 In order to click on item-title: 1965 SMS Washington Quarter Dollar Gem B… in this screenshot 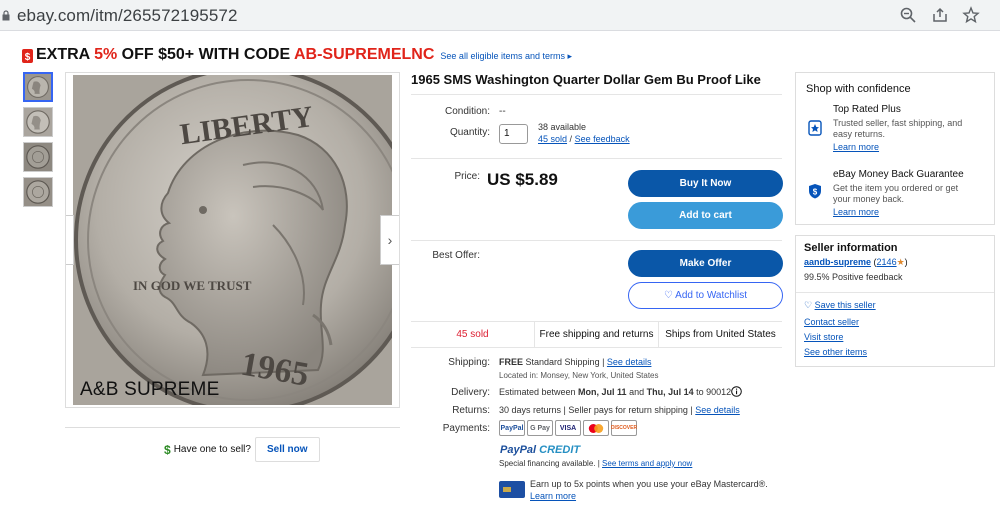, I will do `click(586, 79)`.